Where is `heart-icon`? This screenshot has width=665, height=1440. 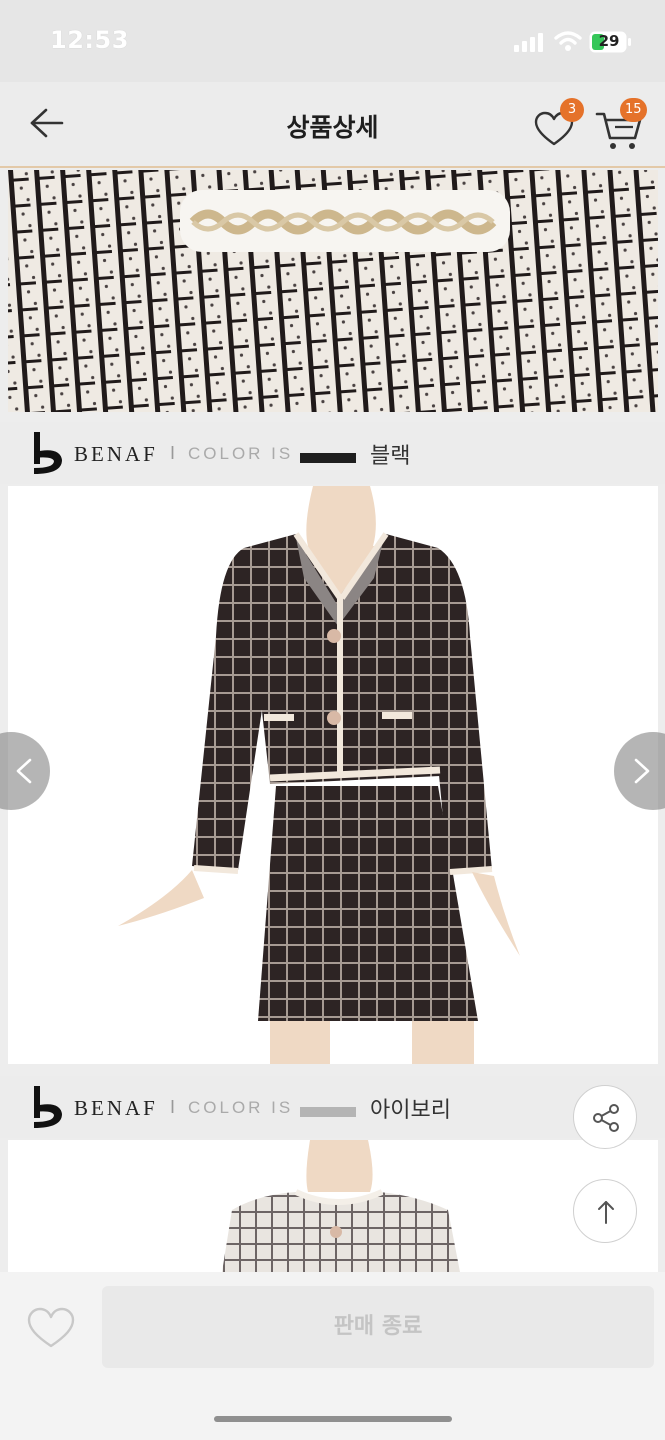 heart-icon is located at coordinates (51, 1327).